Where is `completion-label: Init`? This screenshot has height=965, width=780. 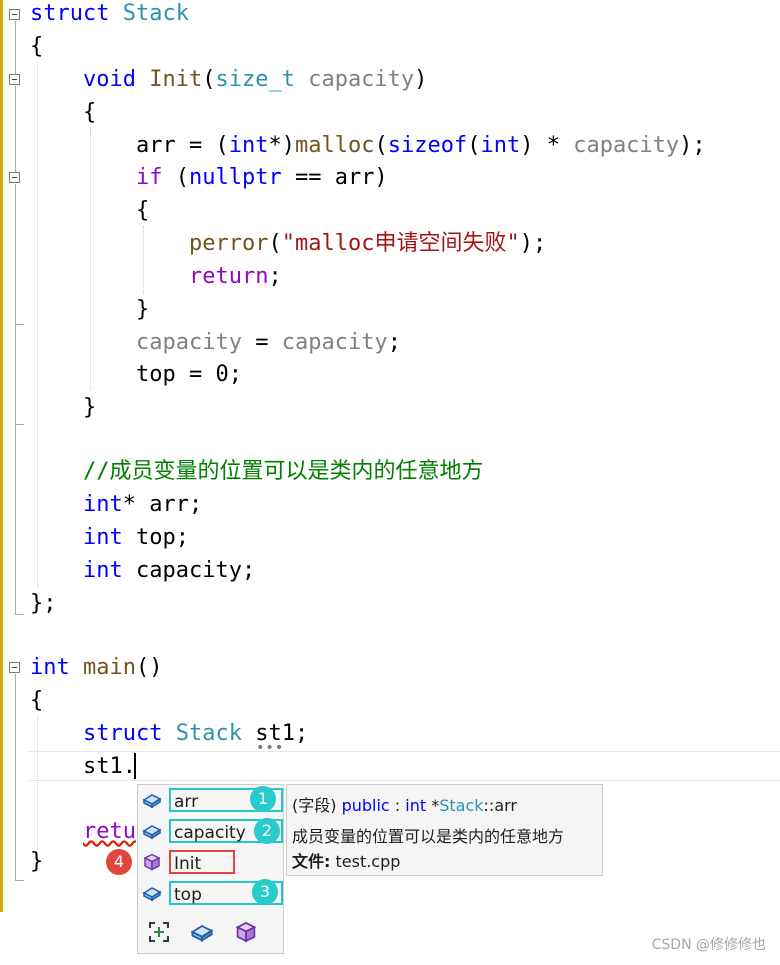 completion-label: Init is located at coordinates (202, 862).